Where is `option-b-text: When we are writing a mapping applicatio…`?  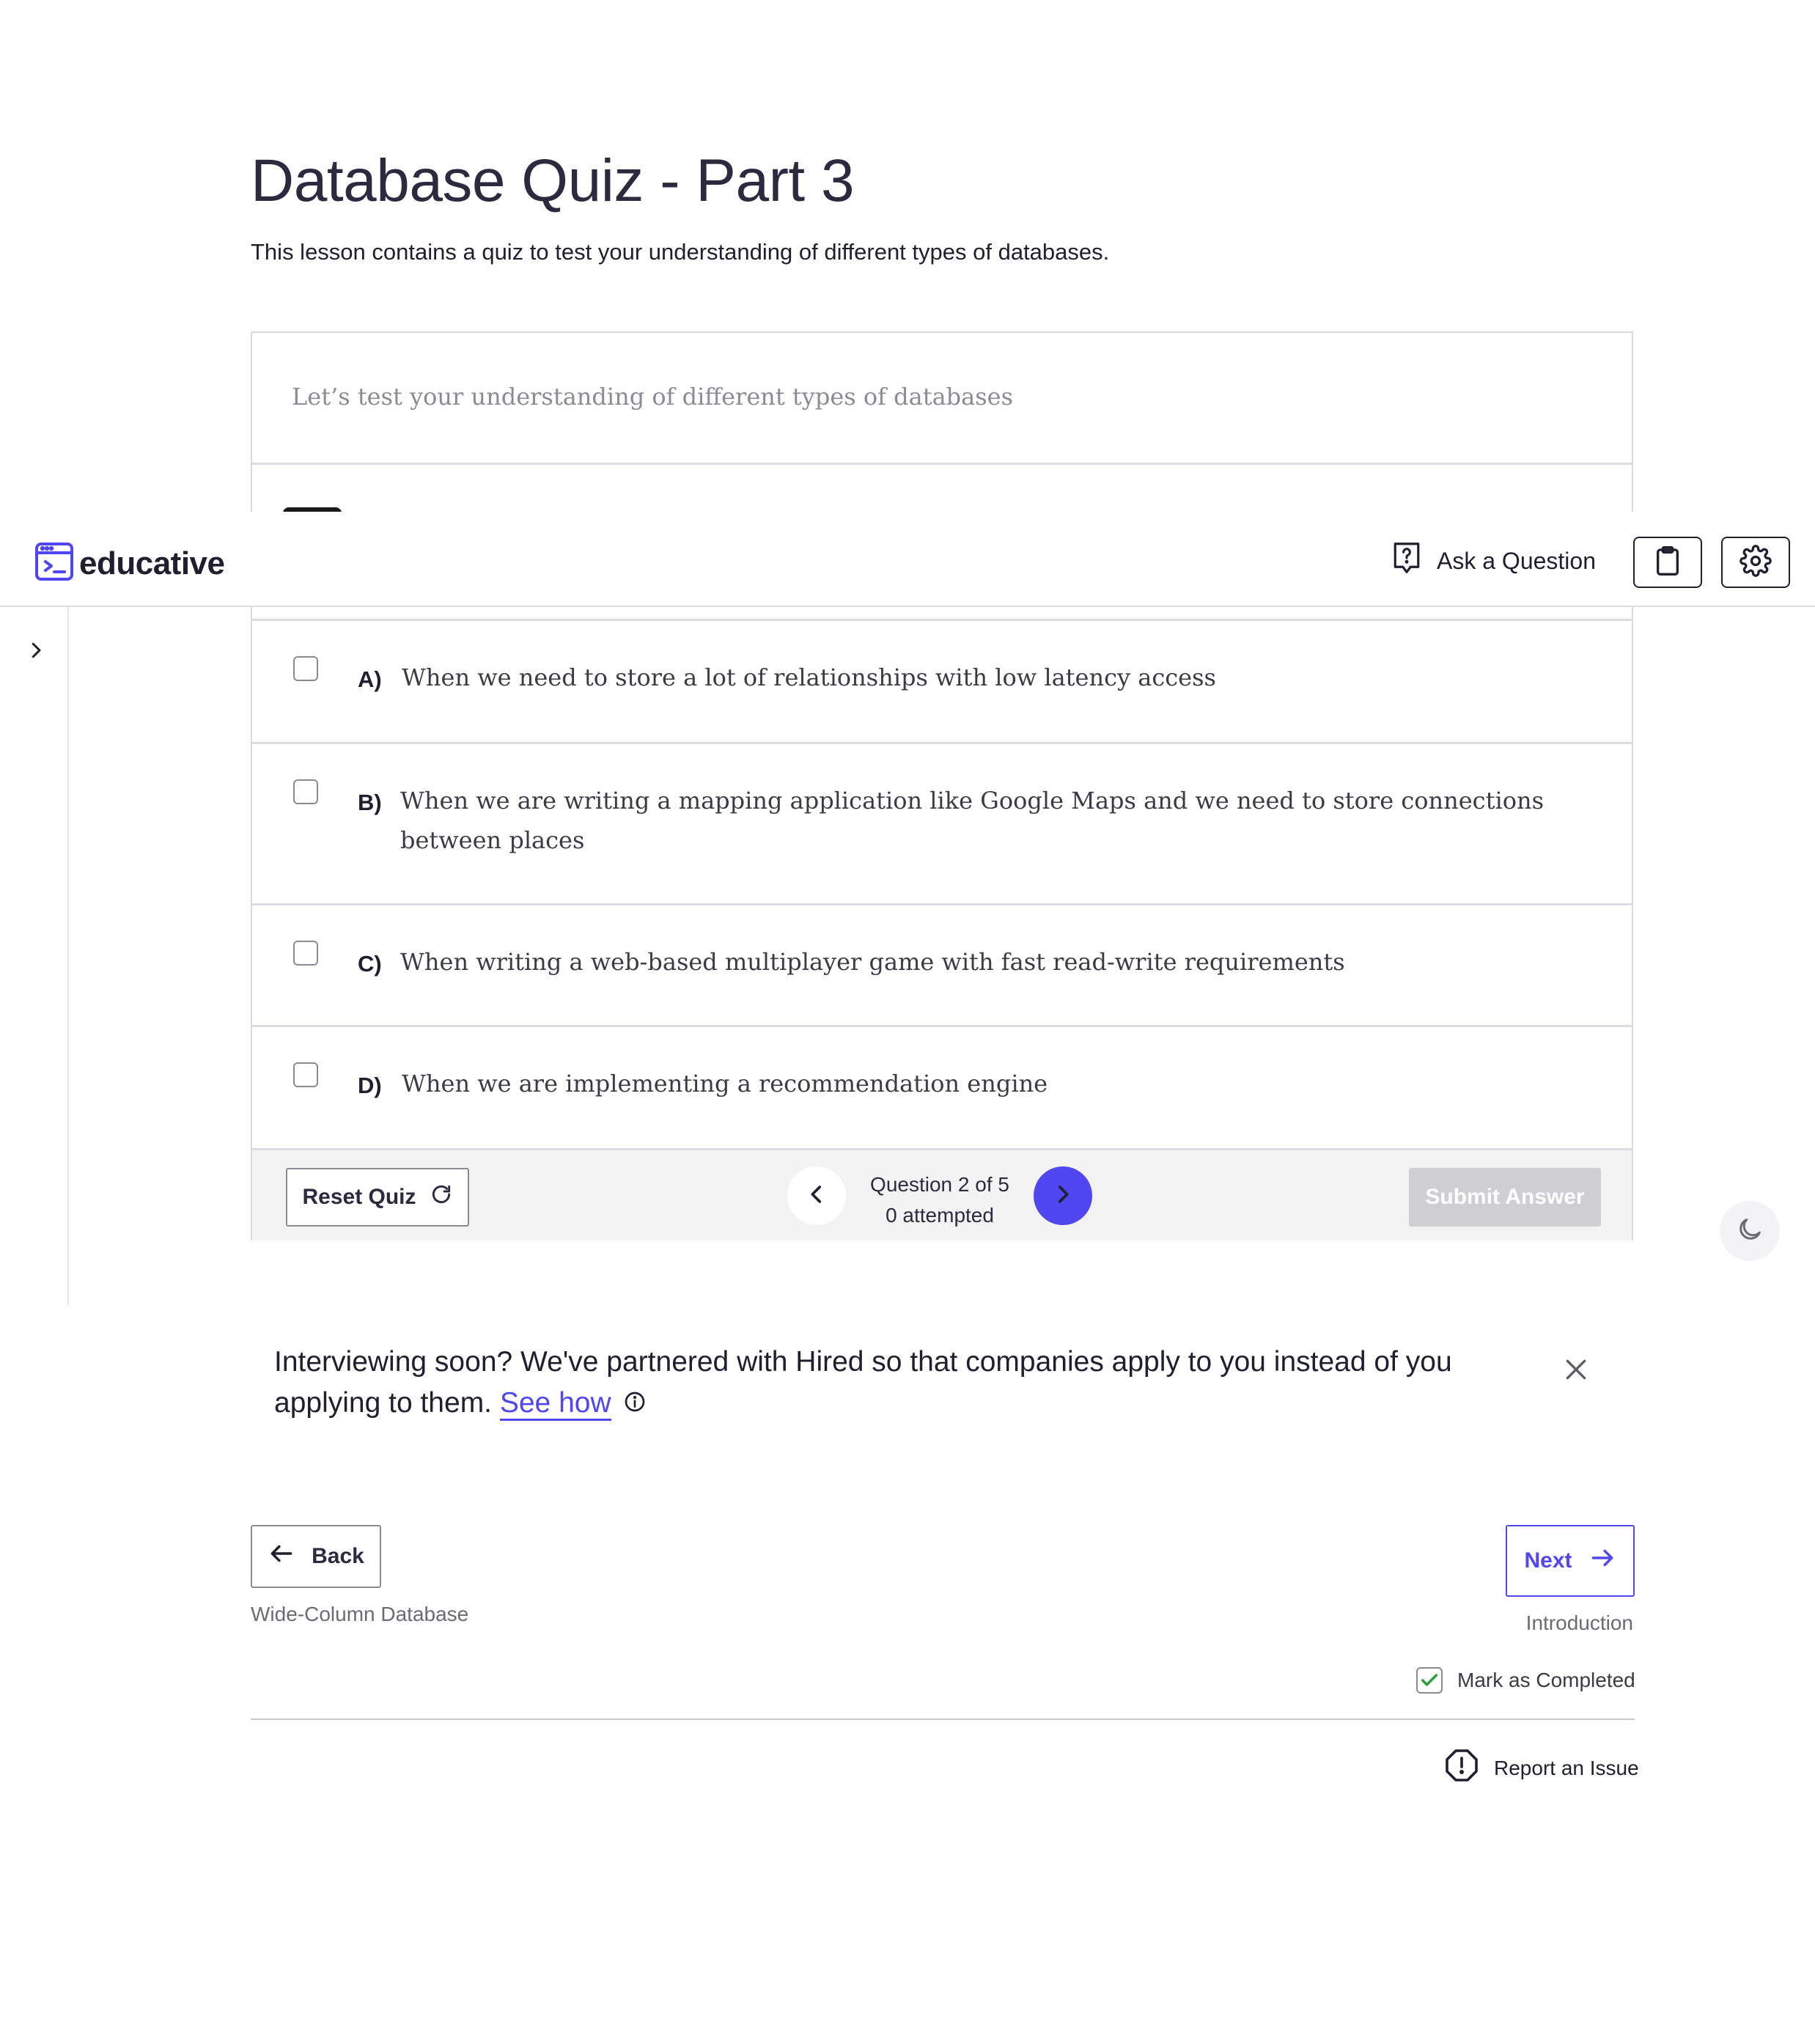 option-b-text: When we are writing a mapping applicatio… is located at coordinates (972, 820).